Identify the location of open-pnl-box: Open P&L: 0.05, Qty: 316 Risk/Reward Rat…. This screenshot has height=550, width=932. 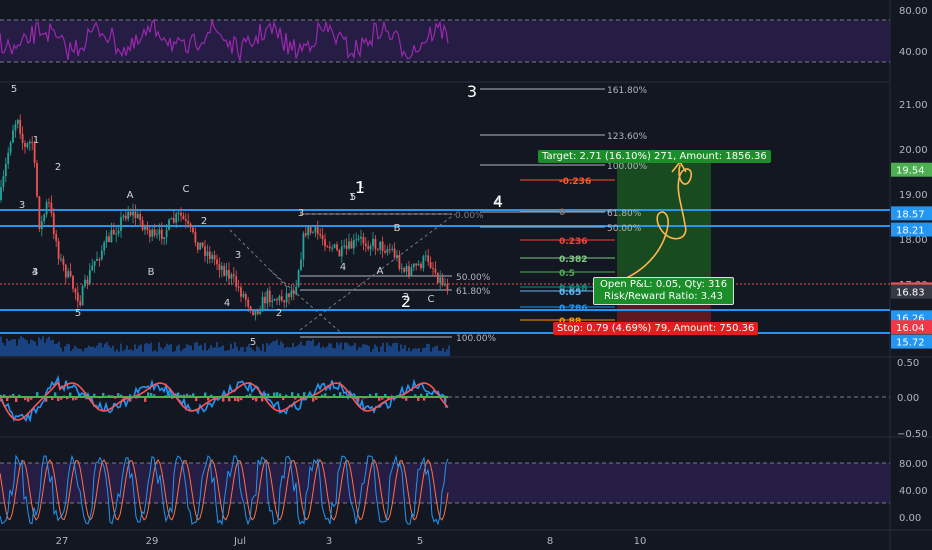
(664, 291).